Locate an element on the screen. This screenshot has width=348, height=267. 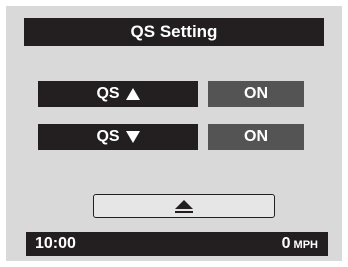
qs-down-label: QS is located at coordinates (118, 137).